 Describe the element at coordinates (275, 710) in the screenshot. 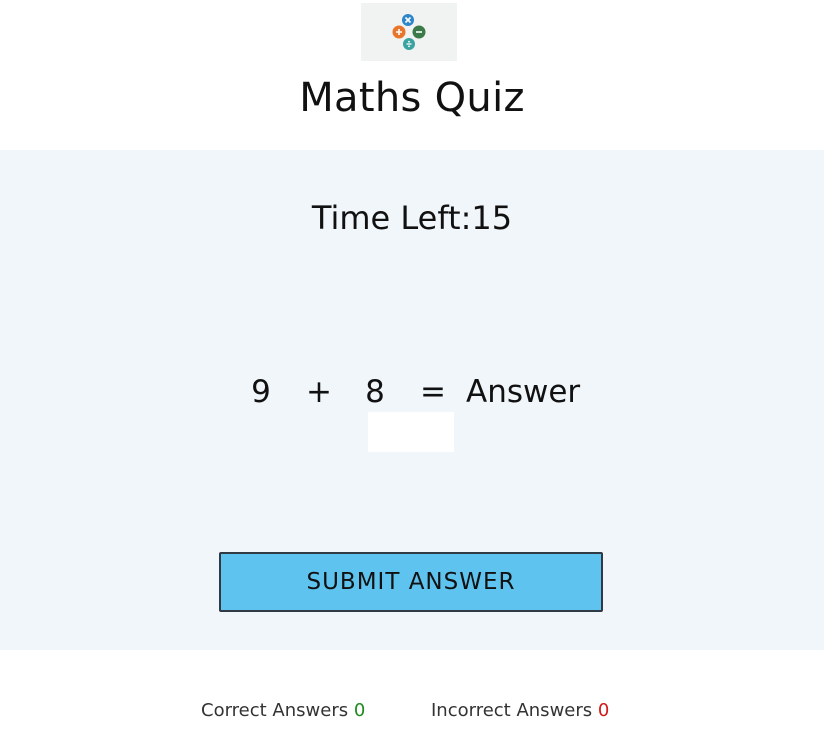

I see `correct-answers-label: Correct Answers` at that location.